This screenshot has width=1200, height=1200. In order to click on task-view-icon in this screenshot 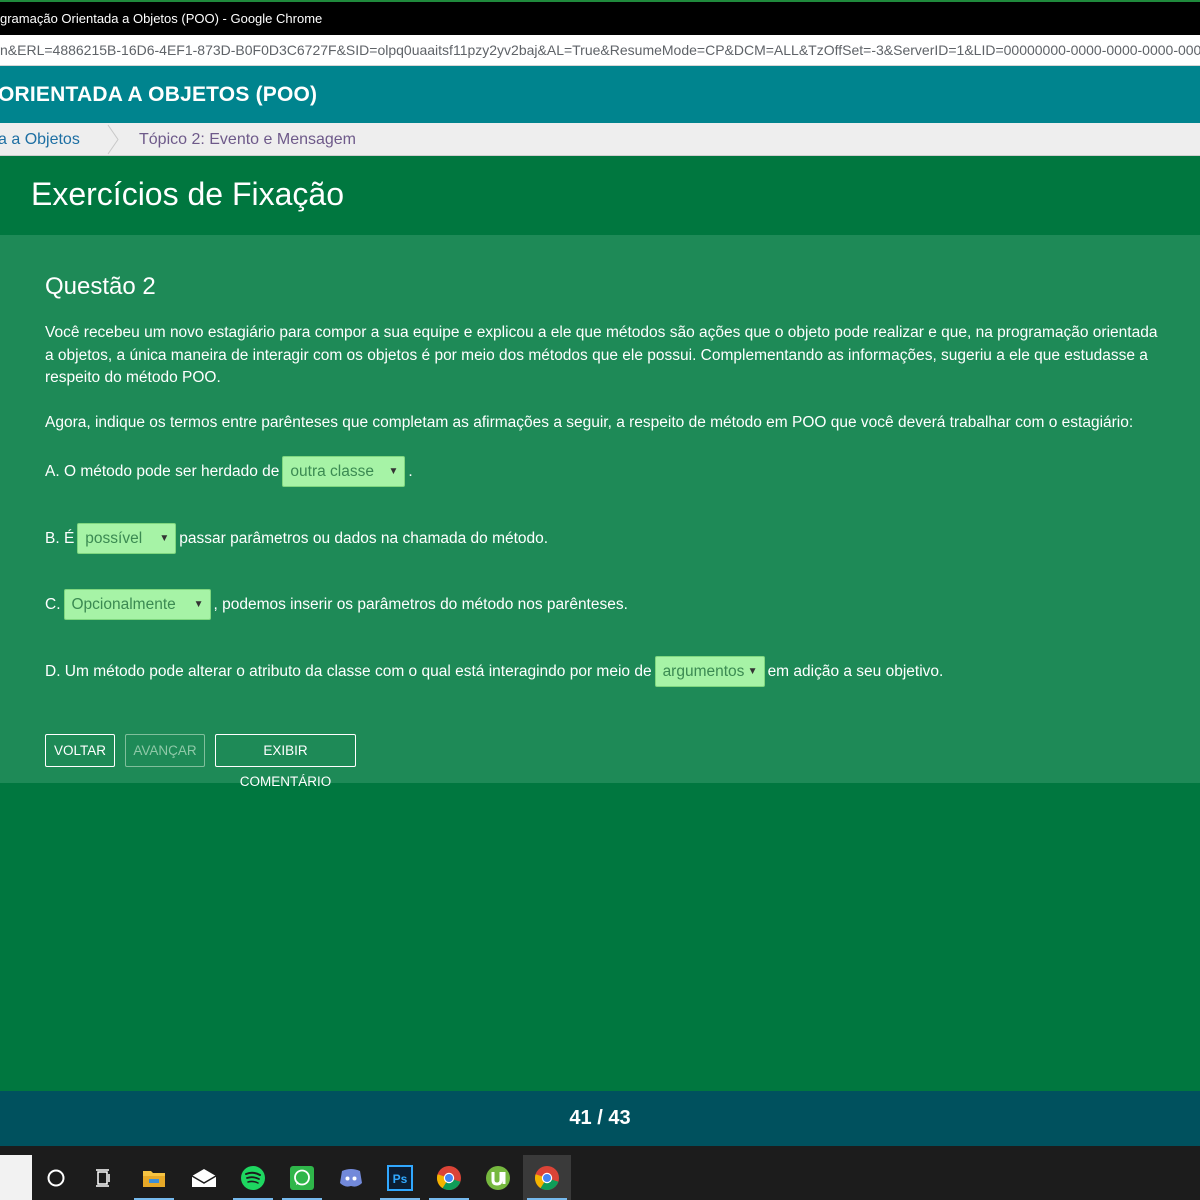, I will do `click(104, 1177)`.